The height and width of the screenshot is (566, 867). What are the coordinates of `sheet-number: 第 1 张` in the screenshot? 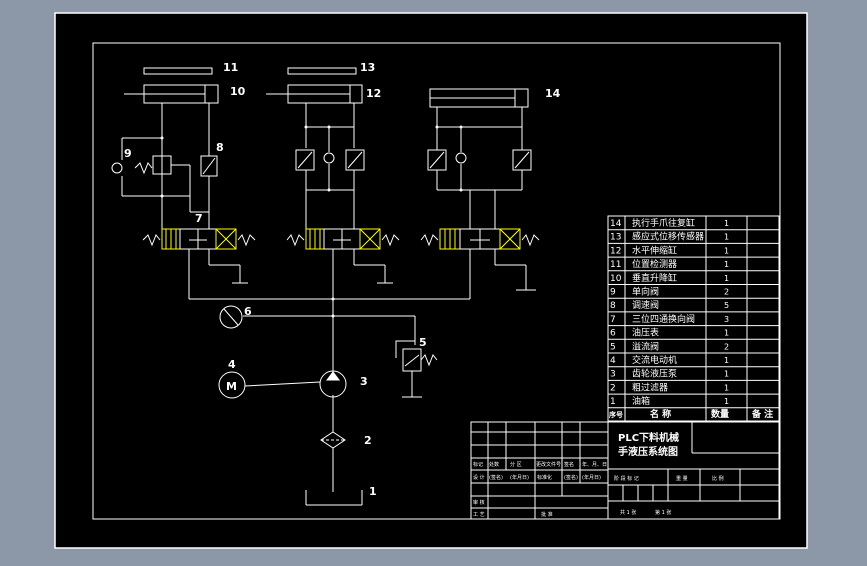 It's located at (663, 512).